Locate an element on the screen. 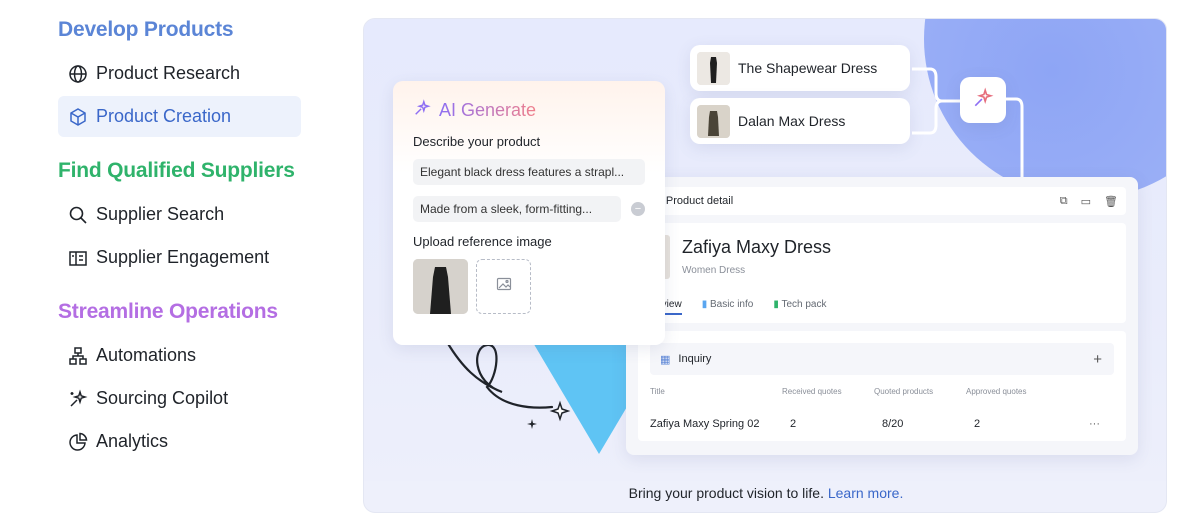  tab-label: Tech pack is located at coordinates (804, 304).